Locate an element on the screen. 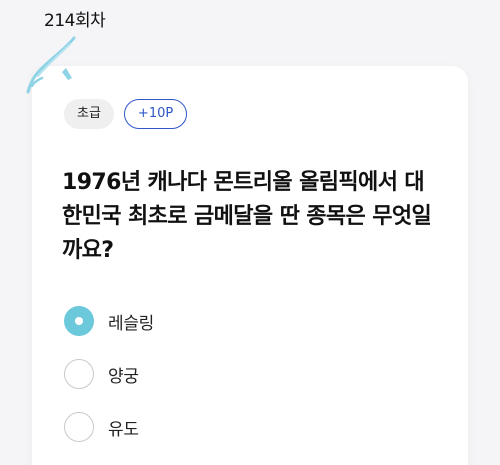  badge-group: 초급 +10P is located at coordinates (126, 114).